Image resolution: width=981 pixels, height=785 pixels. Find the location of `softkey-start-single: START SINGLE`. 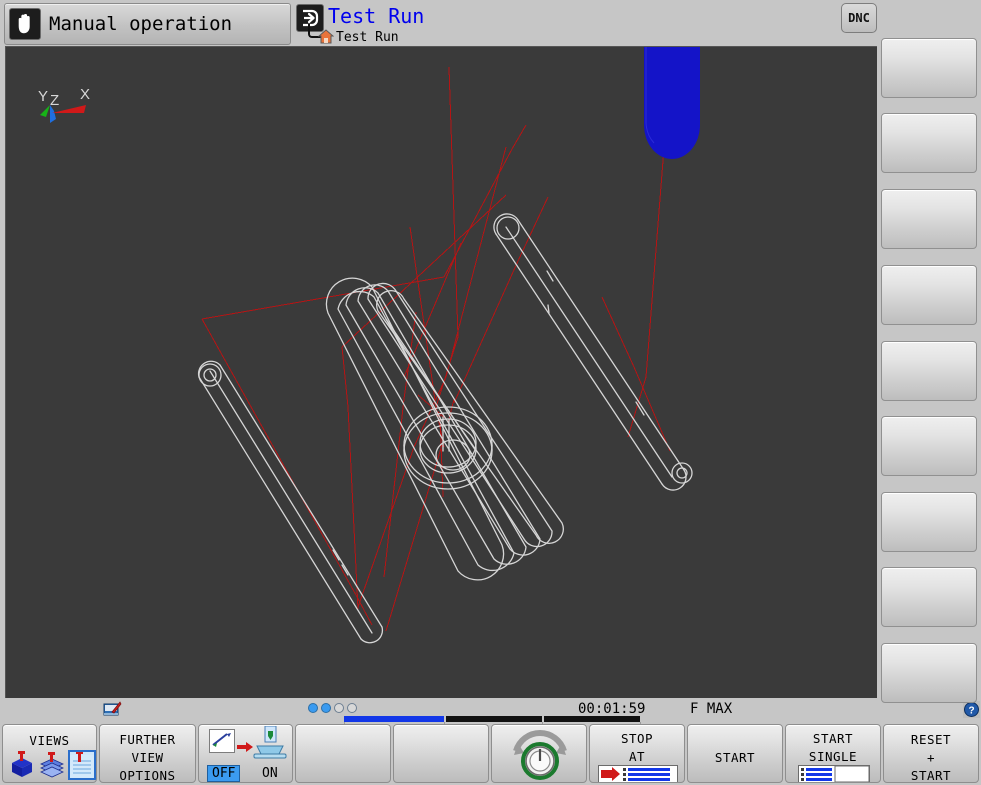

softkey-start-single: START SINGLE is located at coordinates (833, 753).